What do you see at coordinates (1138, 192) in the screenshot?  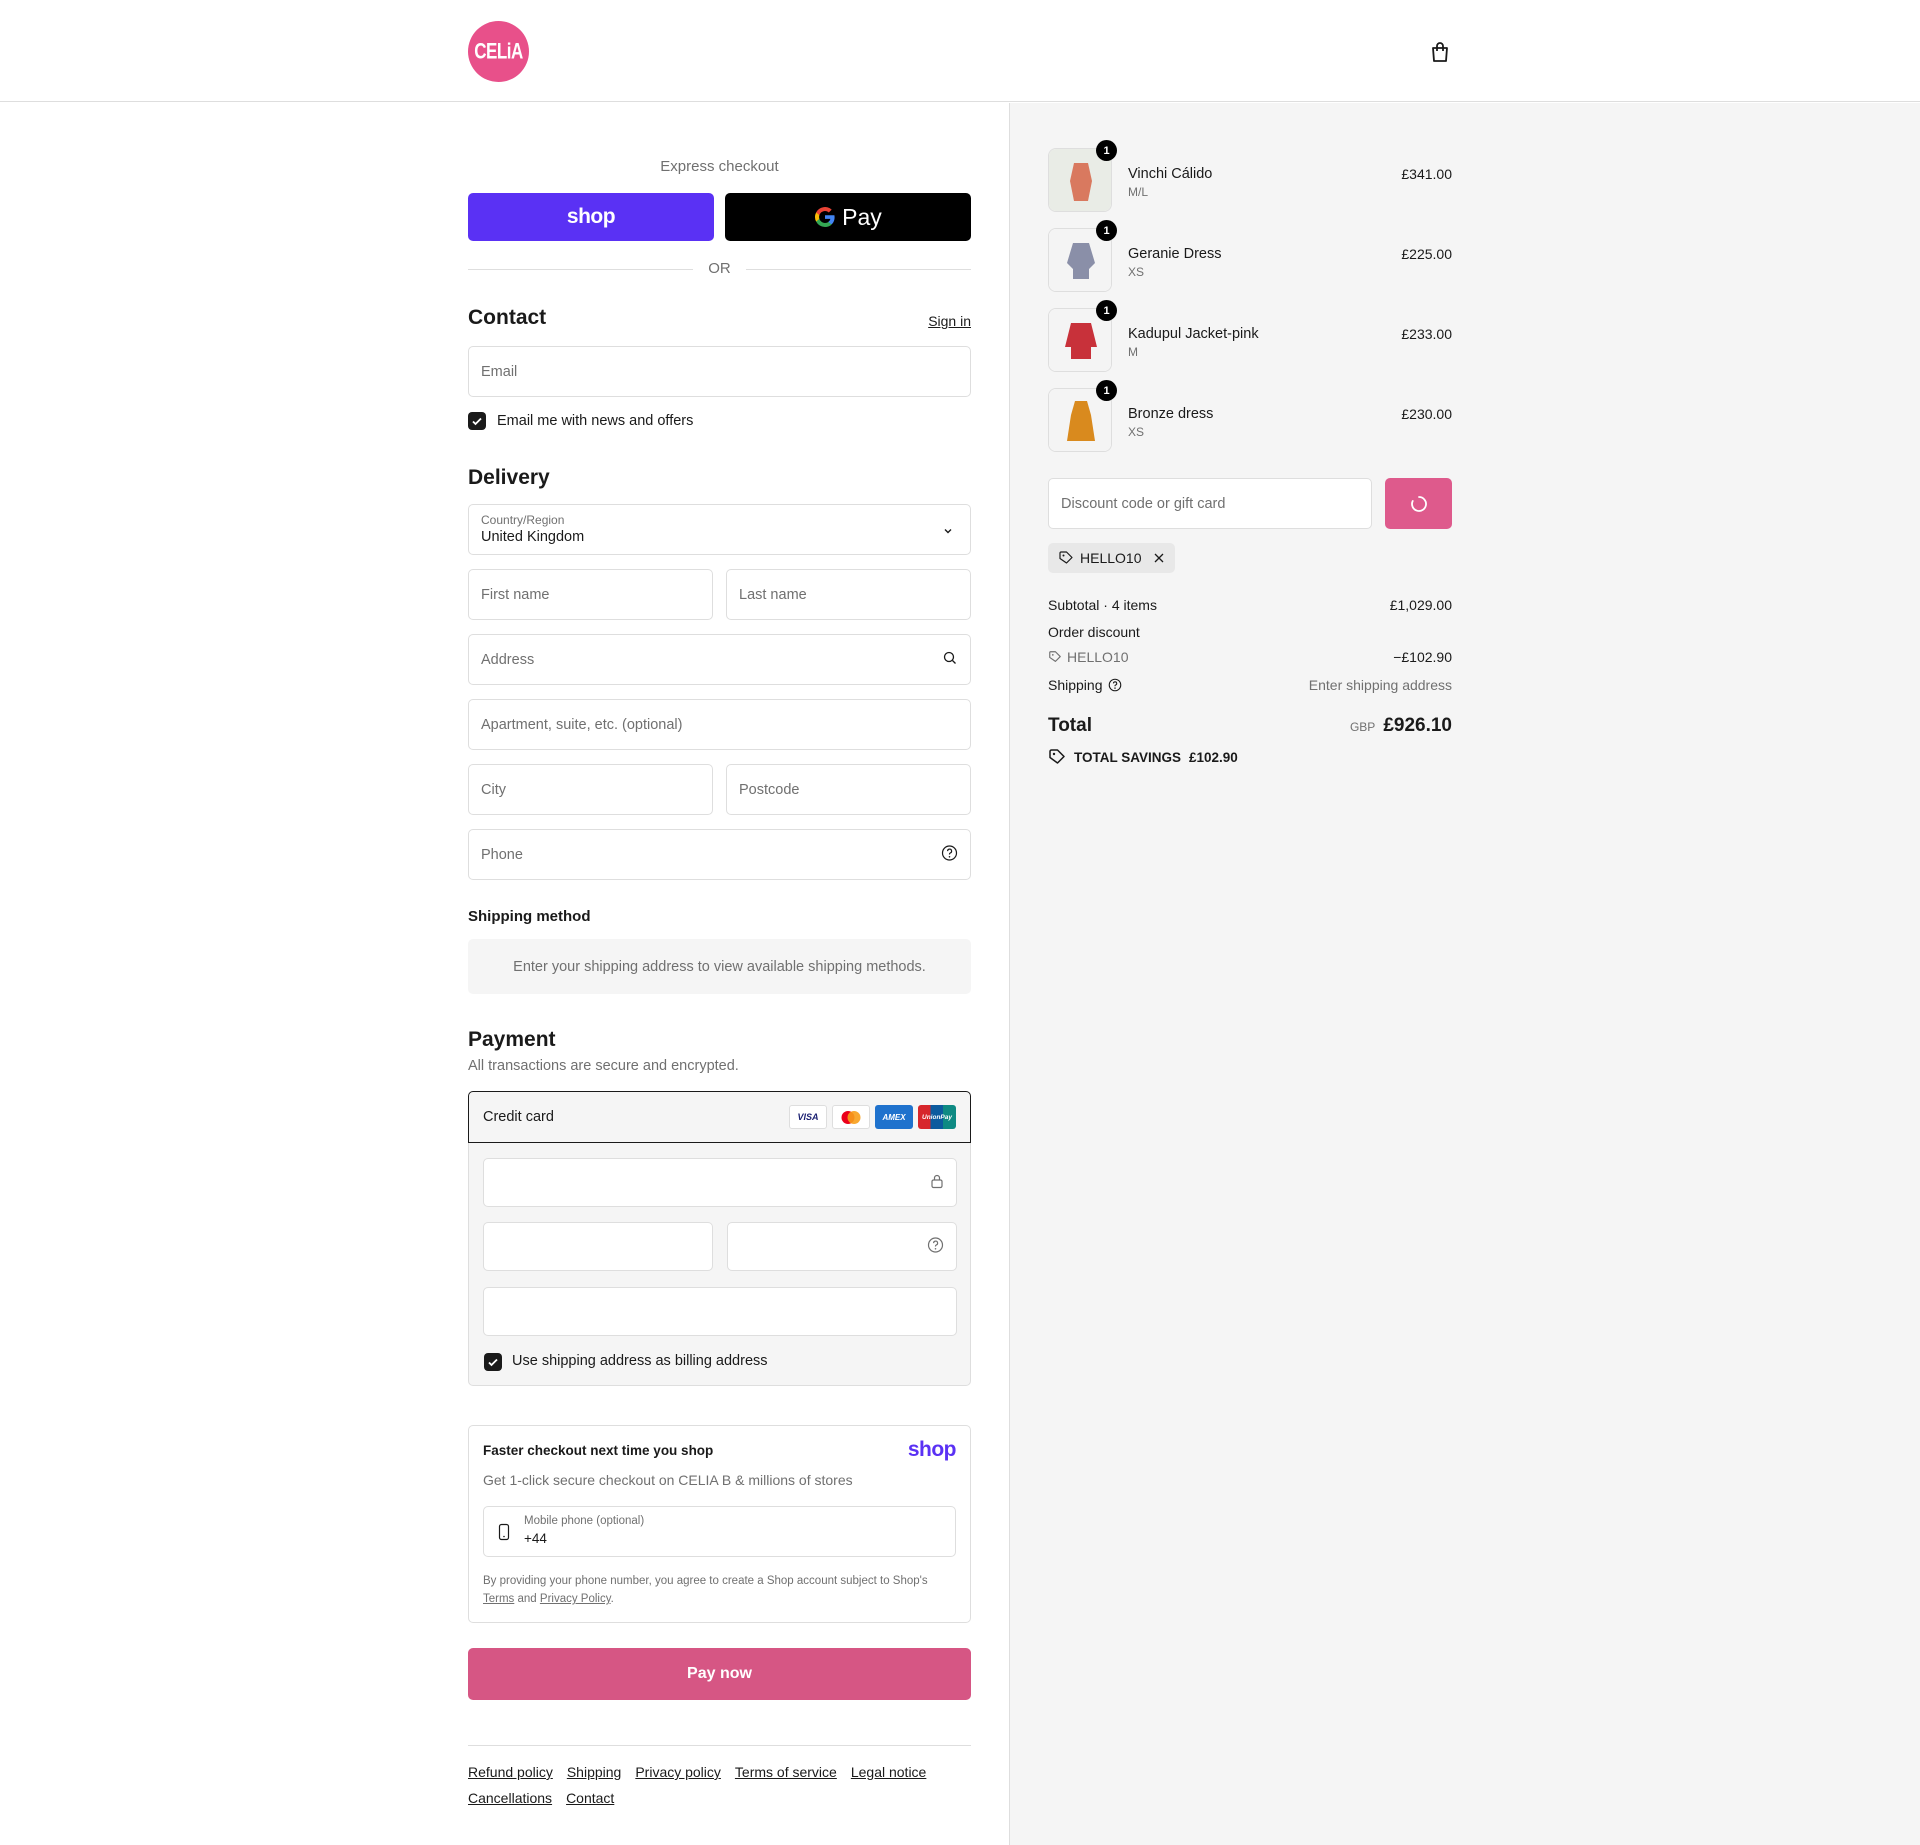 I see `product-variant: M/L` at bounding box center [1138, 192].